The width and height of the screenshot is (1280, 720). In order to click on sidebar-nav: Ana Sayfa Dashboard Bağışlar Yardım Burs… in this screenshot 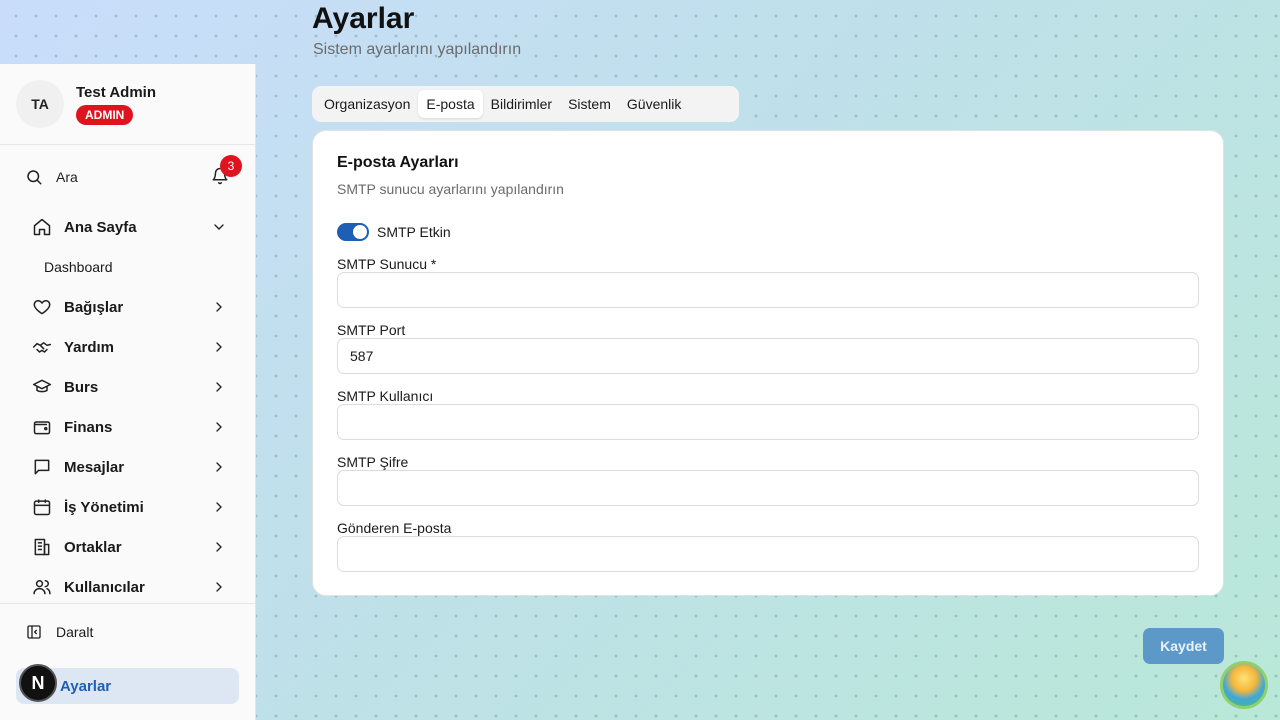, I will do `click(127, 407)`.